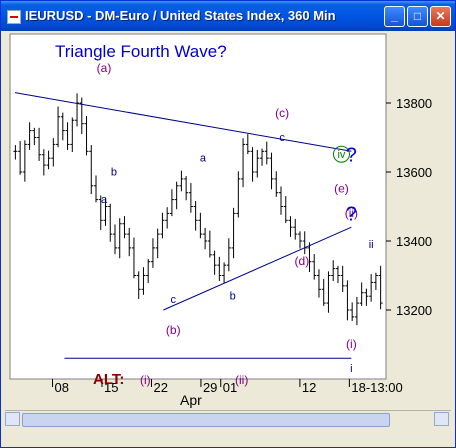  Describe the element at coordinates (441, 419) in the screenshot. I see `scroll-right-button` at that location.